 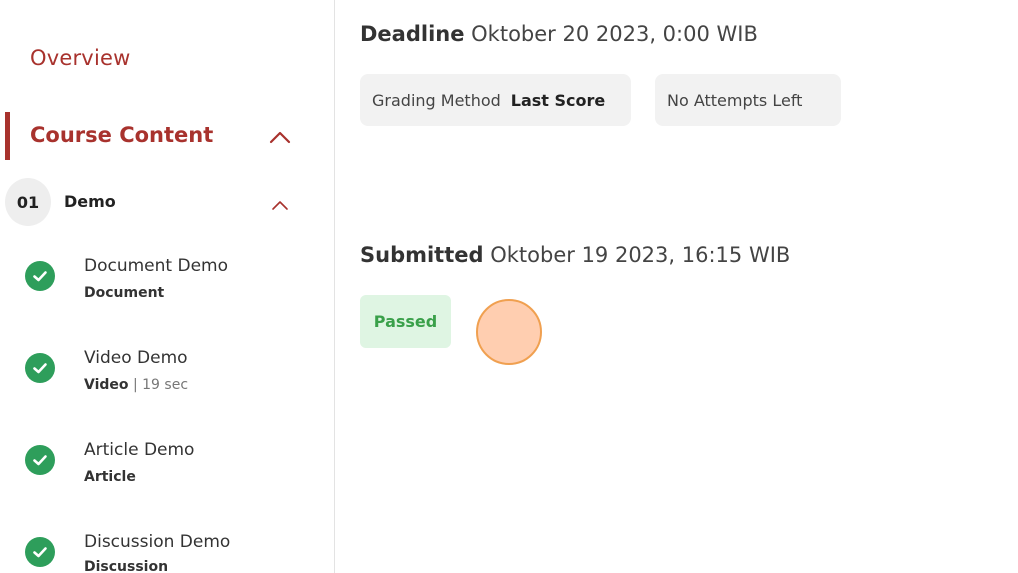 I want to click on grading-method-value: Last Score, so click(x=558, y=100).